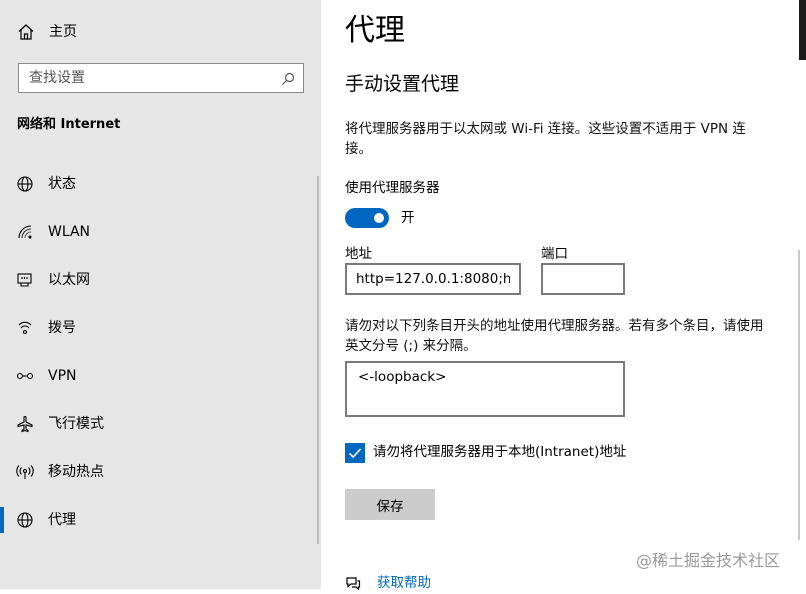 The height and width of the screenshot is (594, 806). Describe the element at coordinates (288, 78) in the screenshot. I see `search-icon` at that location.